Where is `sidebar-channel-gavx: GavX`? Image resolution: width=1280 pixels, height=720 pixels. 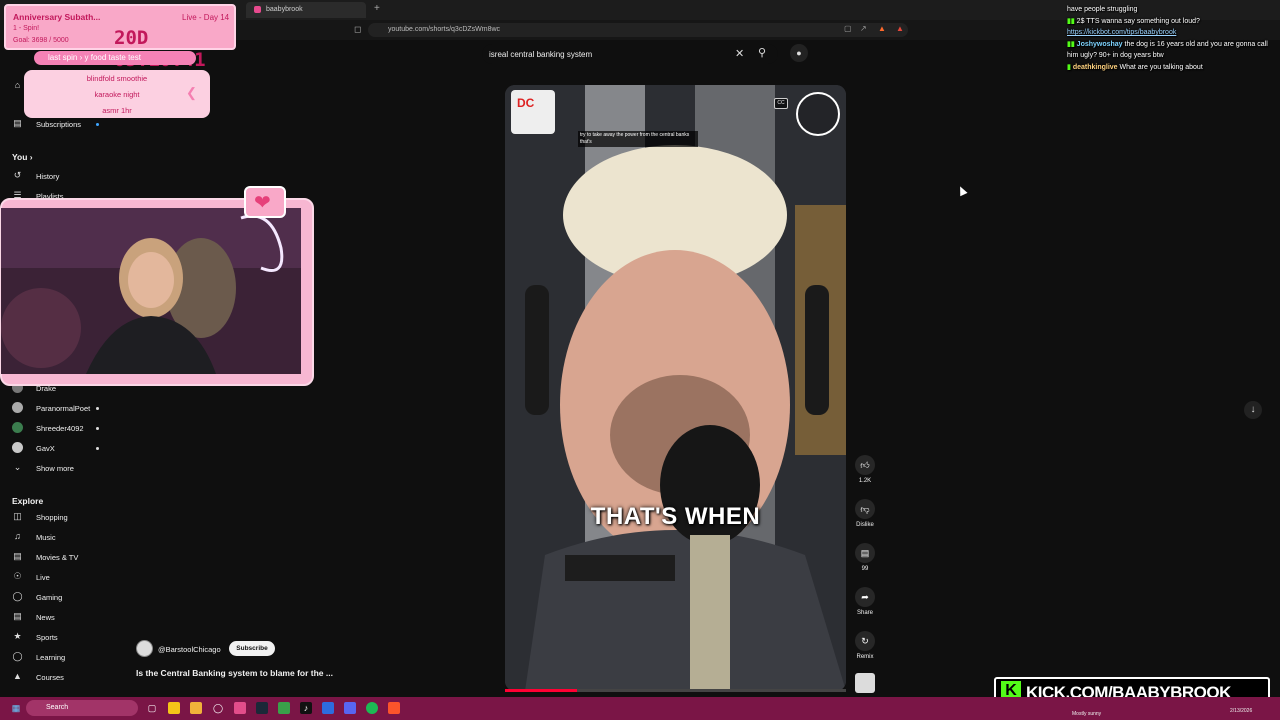
sidebar-channel-gavx: GavX is located at coordinates (59, 448).